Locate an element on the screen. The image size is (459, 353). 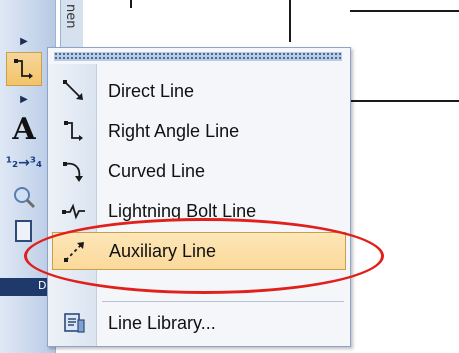
numbering-tool-button: ¹₂→³₄ is located at coordinates (24, 163).